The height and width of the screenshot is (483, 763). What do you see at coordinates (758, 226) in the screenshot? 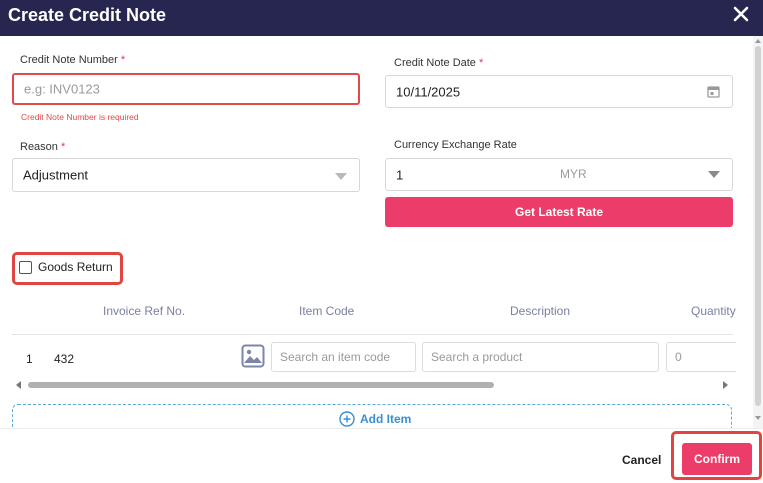
I see `vertical-scroll-thumb` at bounding box center [758, 226].